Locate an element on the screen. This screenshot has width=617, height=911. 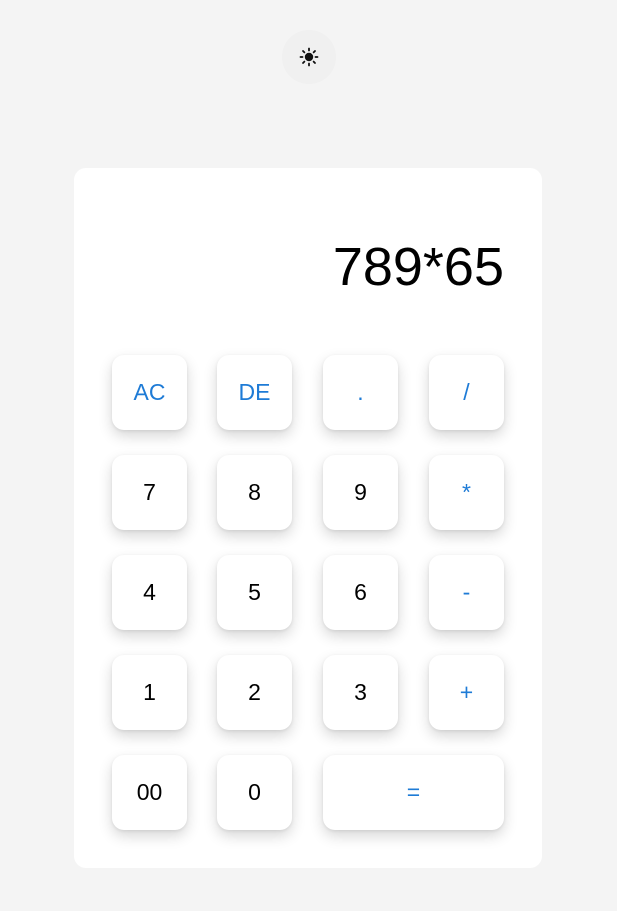
digit-8-button: 8 is located at coordinates (254, 492).